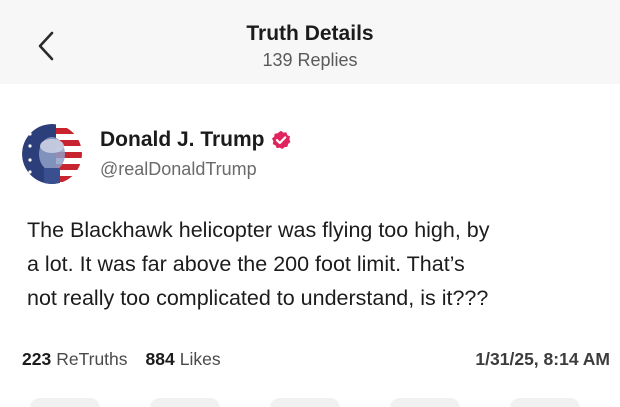  I want to click on retruths-stat: 223 ReTruths, so click(75, 359).